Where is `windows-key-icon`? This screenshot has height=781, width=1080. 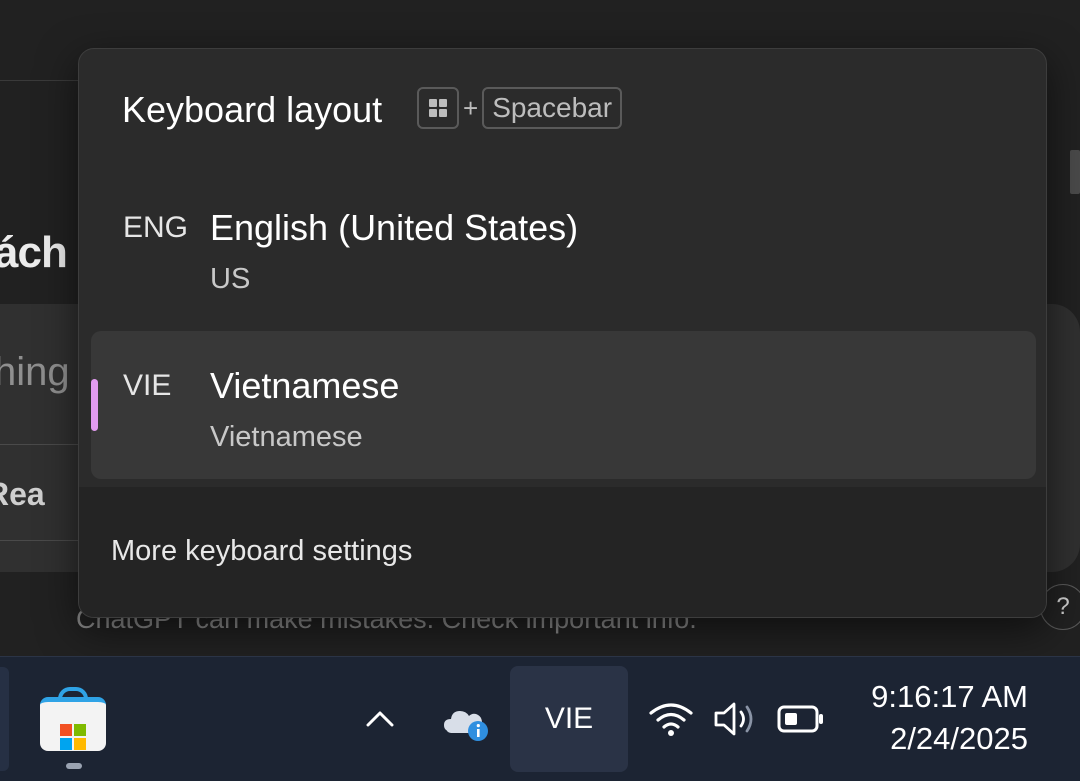 windows-key-icon is located at coordinates (438, 108).